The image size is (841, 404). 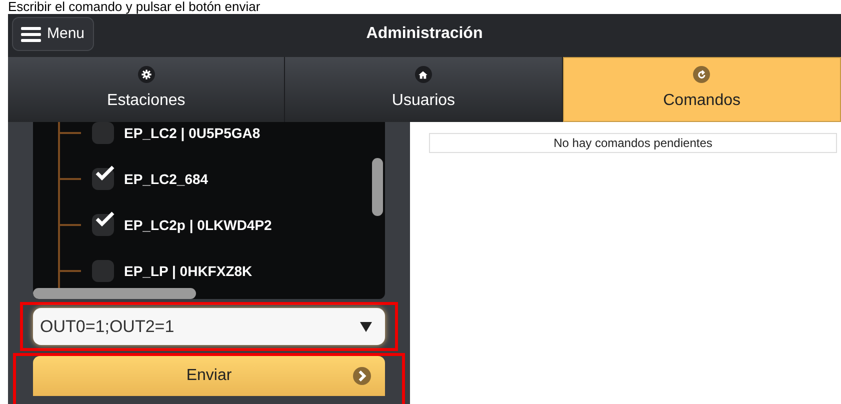 What do you see at coordinates (53, 34) in the screenshot?
I see `menu-button: Menu` at bounding box center [53, 34].